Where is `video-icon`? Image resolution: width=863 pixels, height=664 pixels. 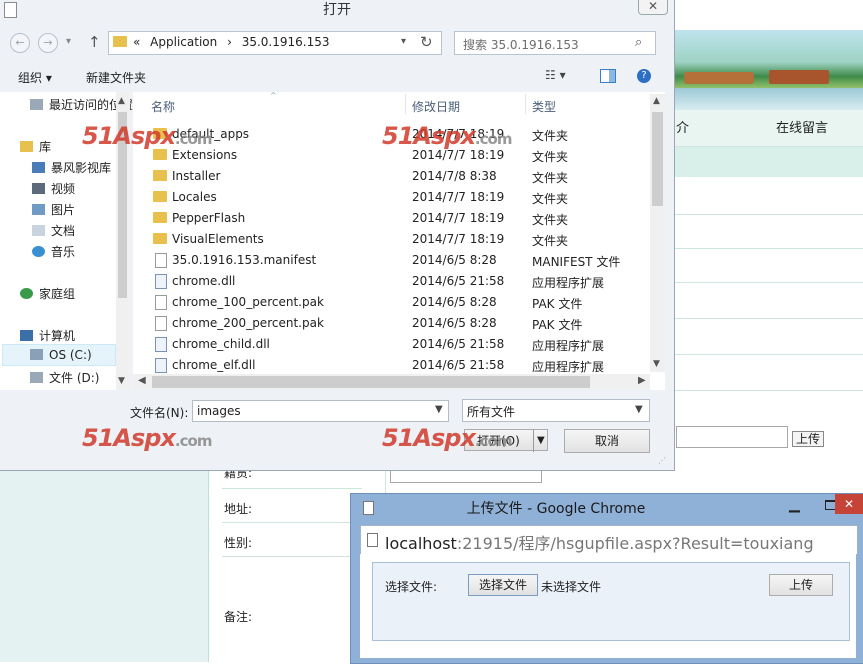
video-icon is located at coordinates (38, 188).